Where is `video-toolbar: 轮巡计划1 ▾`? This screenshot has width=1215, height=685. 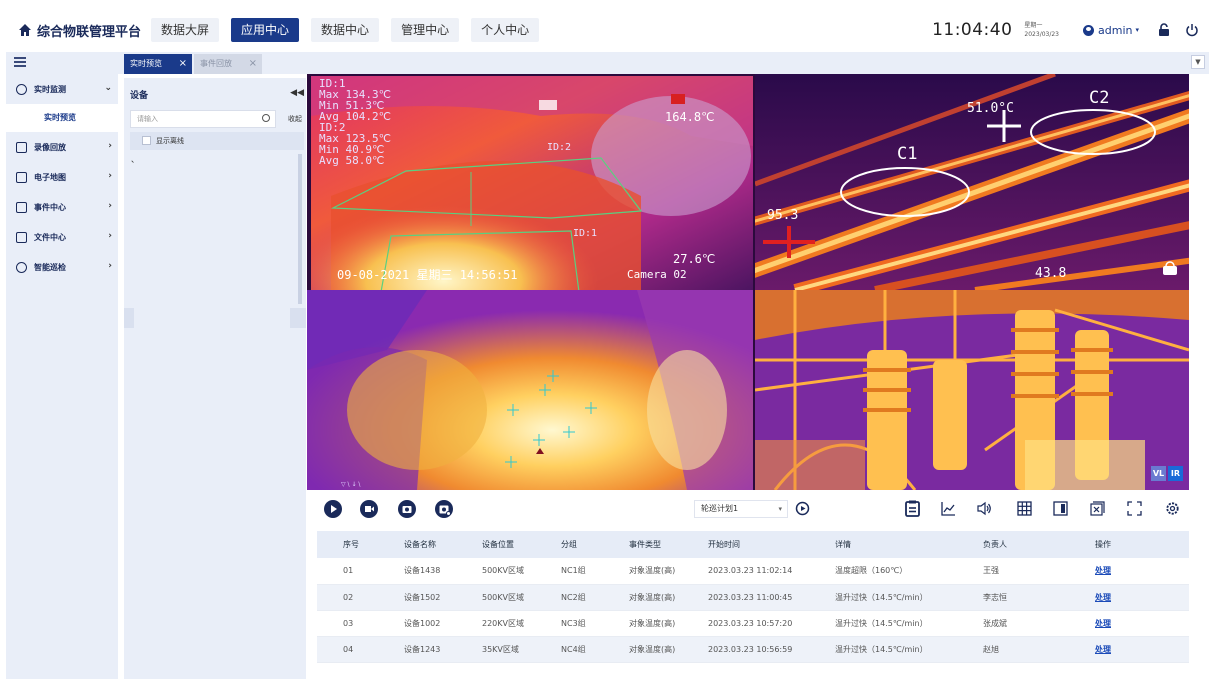 video-toolbar: 轮巡计划1 ▾ is located at coordinates (748, 510).